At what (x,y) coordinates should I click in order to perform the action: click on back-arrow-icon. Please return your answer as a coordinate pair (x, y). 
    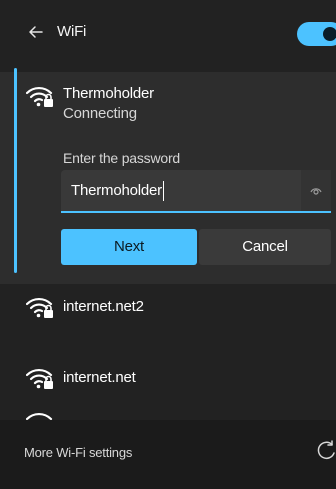
    Looking at the image, I should click on (36, 32).